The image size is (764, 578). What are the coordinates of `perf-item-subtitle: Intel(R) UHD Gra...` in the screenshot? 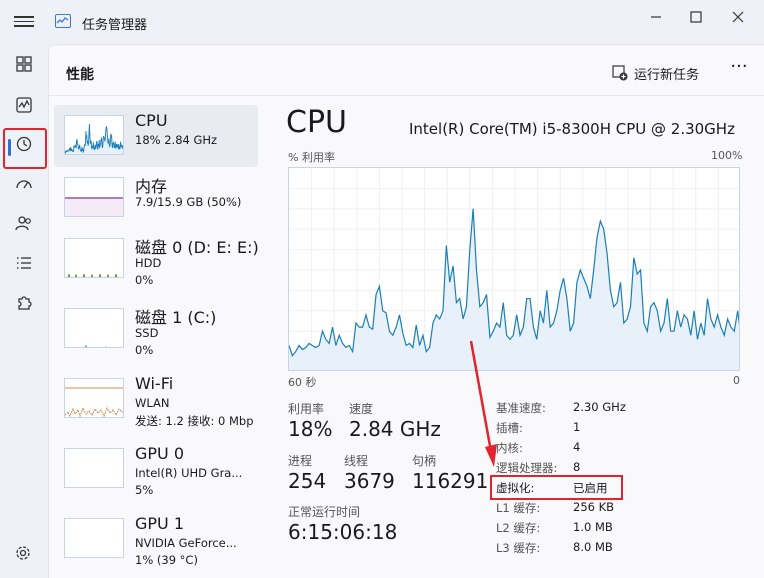 It's located at (189, 473).